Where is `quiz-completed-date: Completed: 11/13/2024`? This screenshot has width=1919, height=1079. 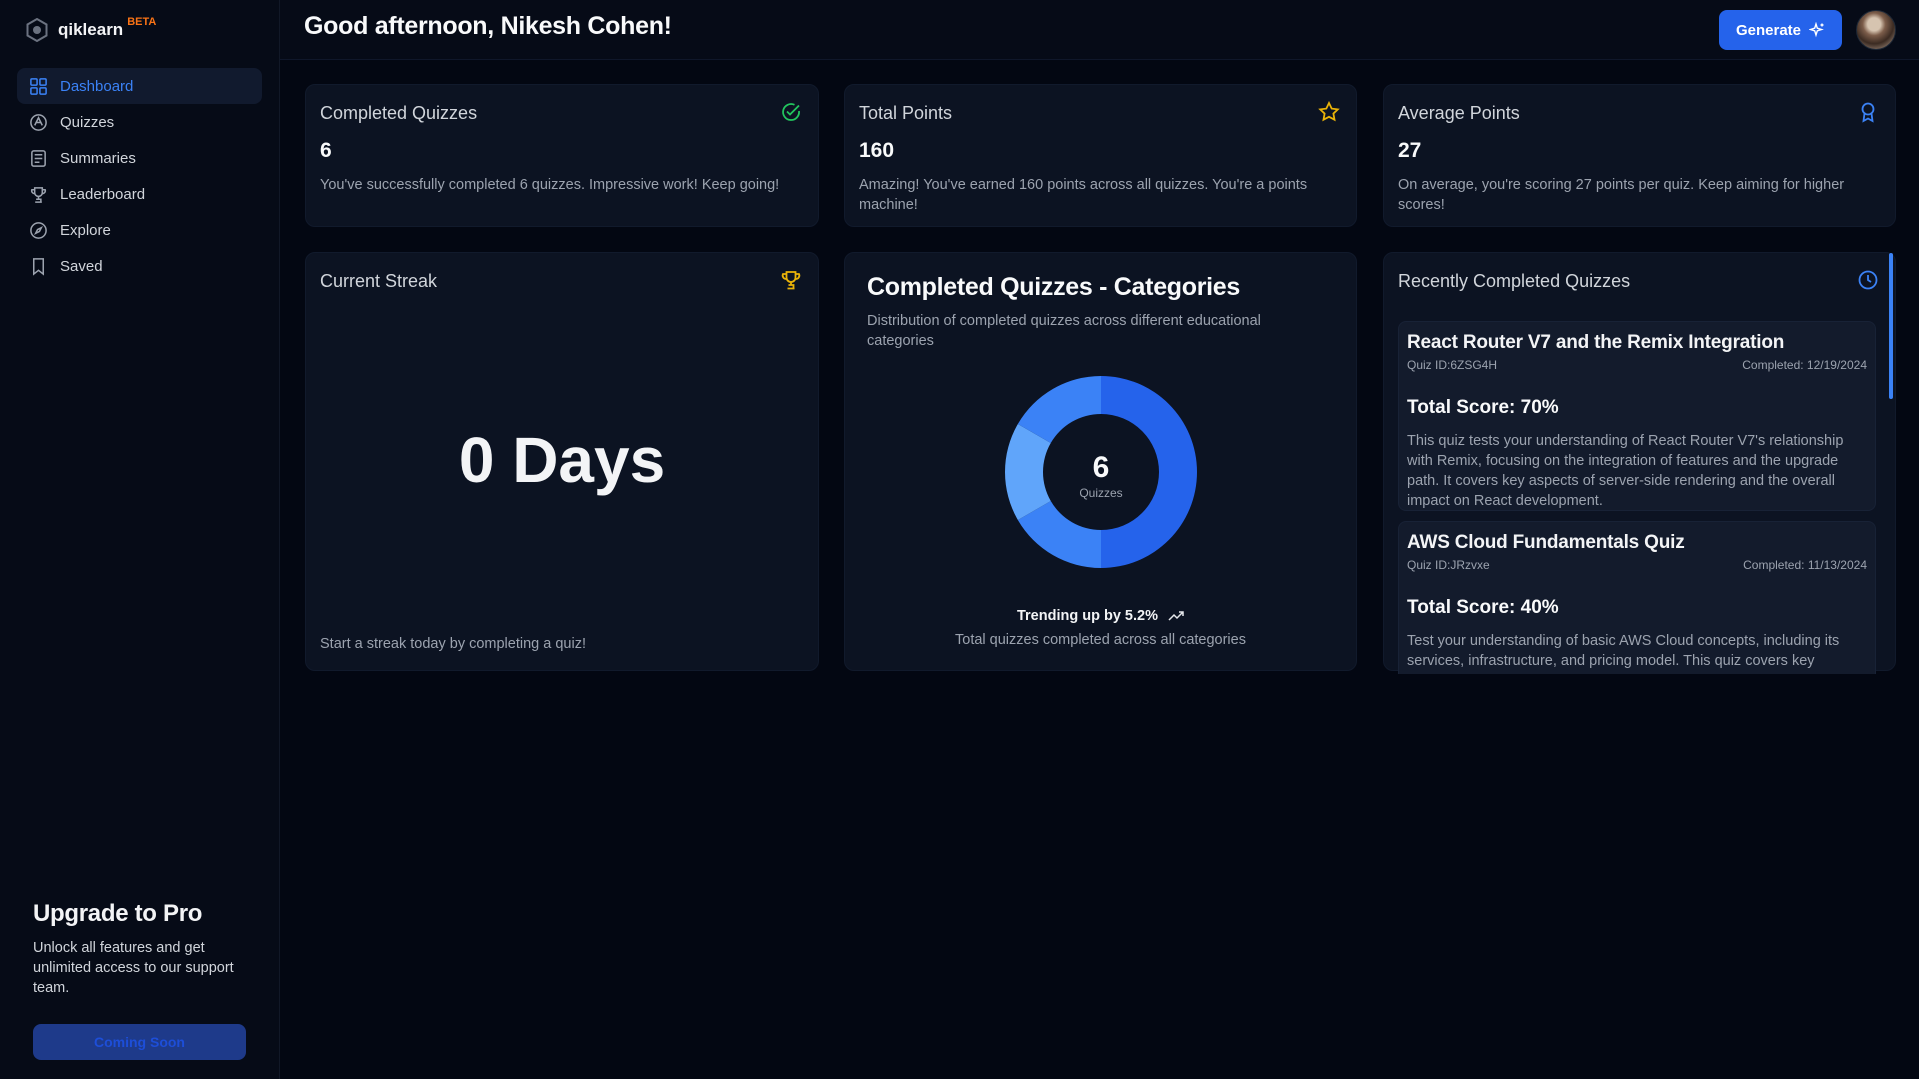 quiz-completed-date: Completed: 11/13/2024 is located at coordinates (1805, 565).